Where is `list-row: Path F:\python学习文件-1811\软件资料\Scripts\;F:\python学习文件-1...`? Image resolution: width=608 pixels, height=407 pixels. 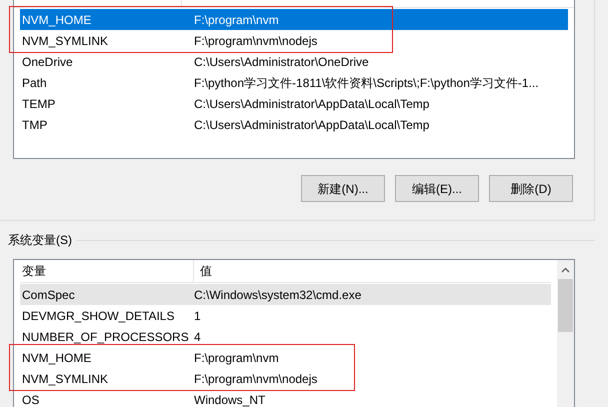
list-row: Path F:\python学习文件-1811\软件资料\Scripts\;F:\python学习文件-1... is located at coordinates (294, 82).